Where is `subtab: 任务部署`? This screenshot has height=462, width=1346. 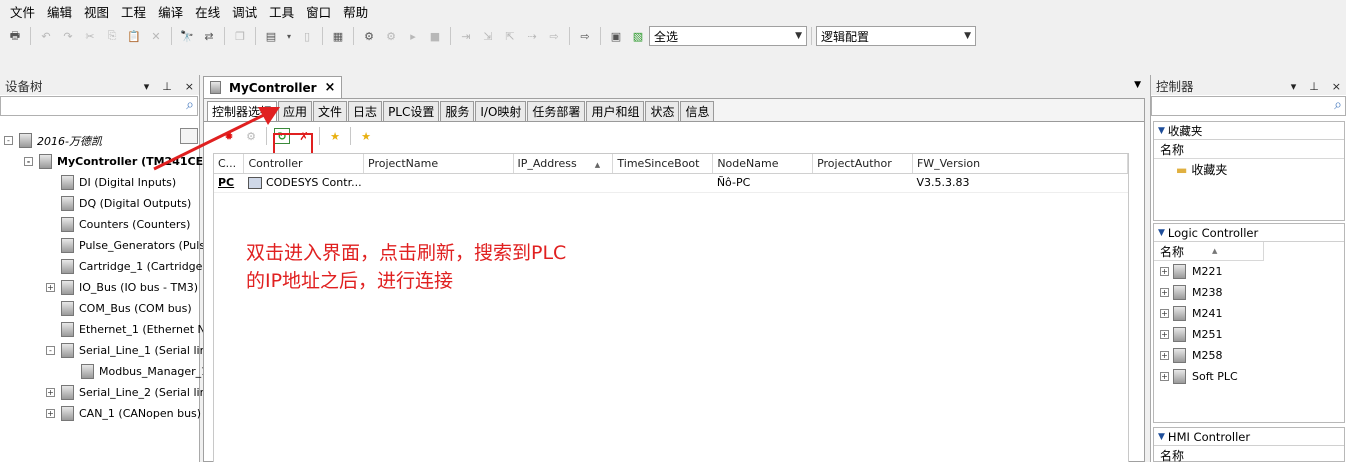
subtab: 任务部署 is located at coordinates (556, 111).